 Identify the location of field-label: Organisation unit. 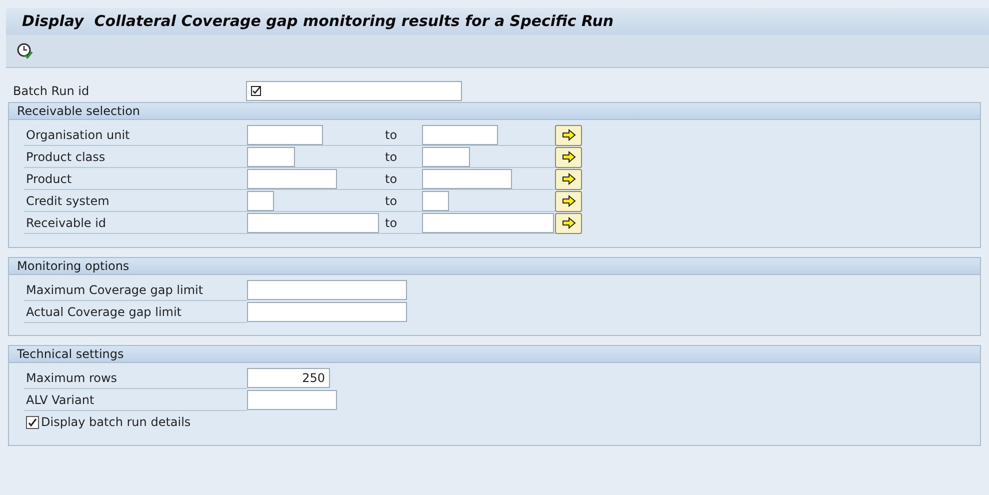
(135, 135).